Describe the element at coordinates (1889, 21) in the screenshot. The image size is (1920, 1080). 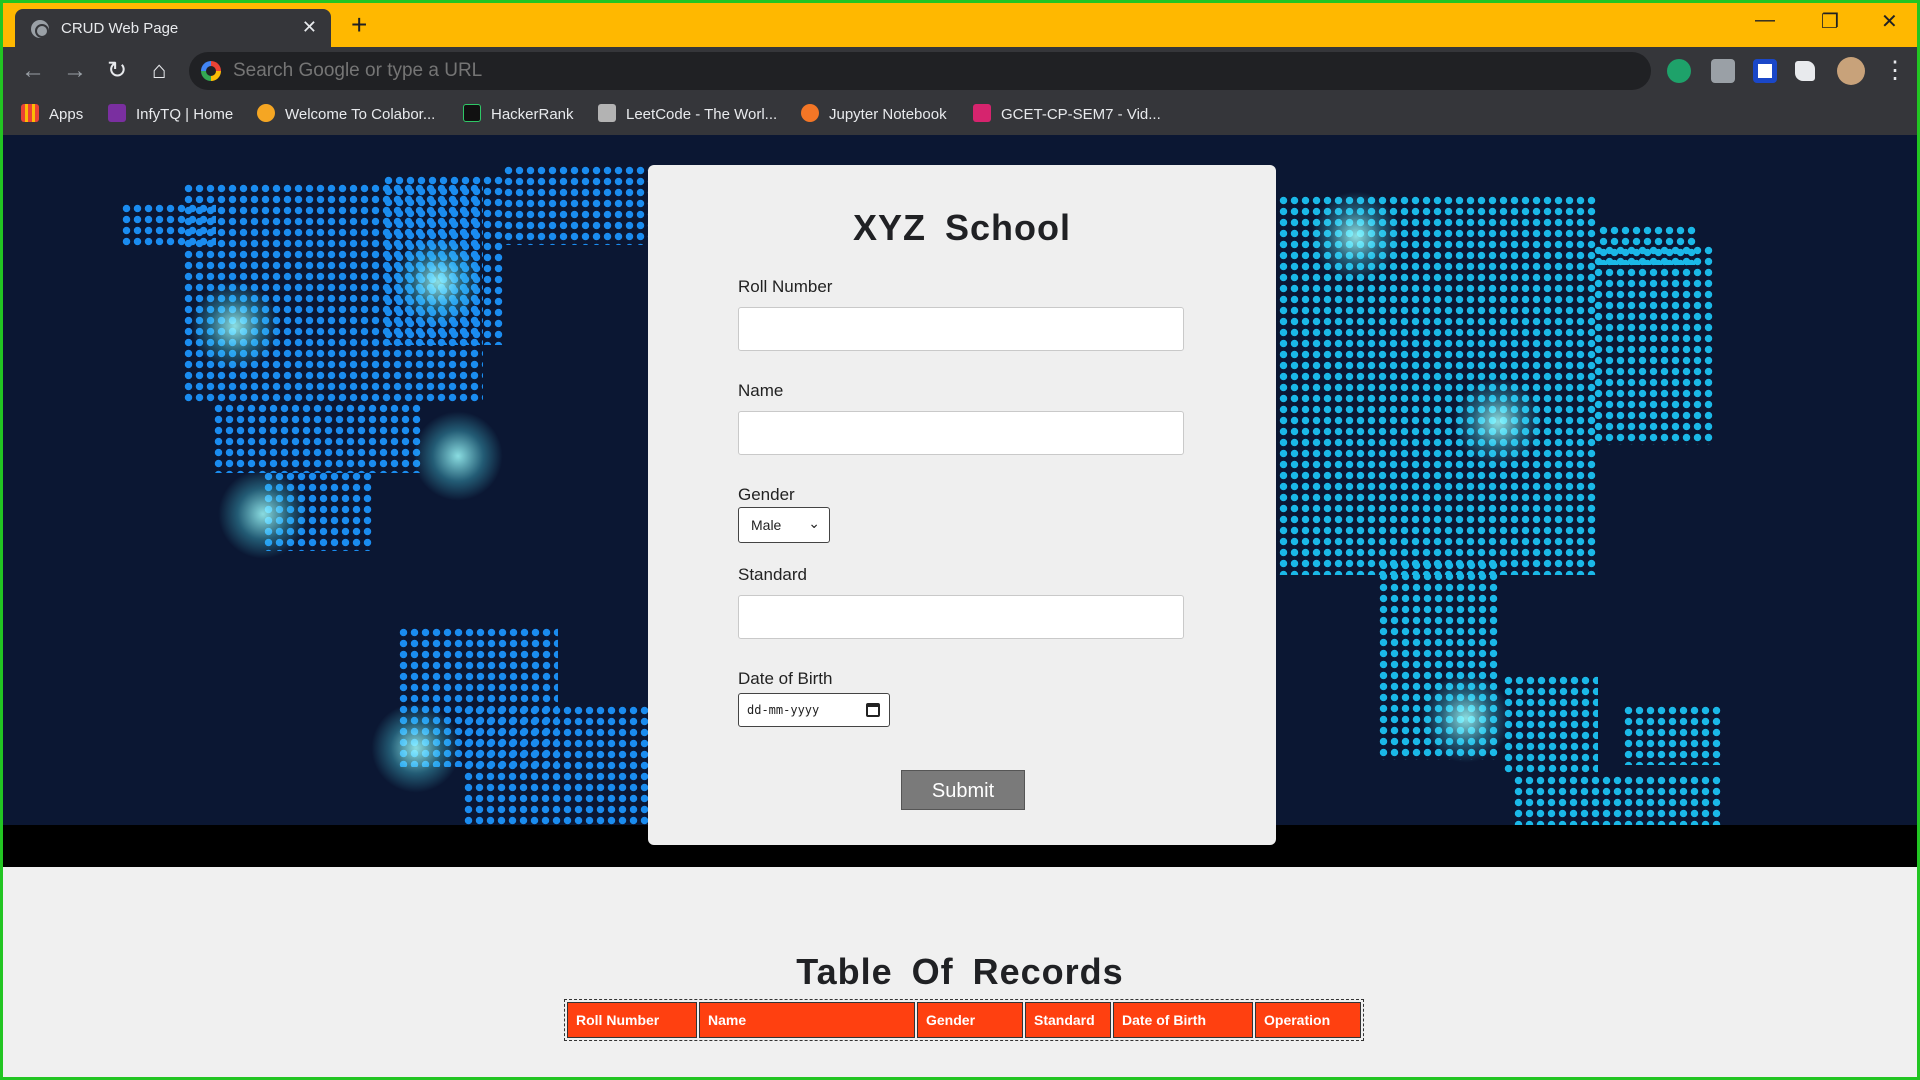
I see `close-window-button: ✕` at that location.